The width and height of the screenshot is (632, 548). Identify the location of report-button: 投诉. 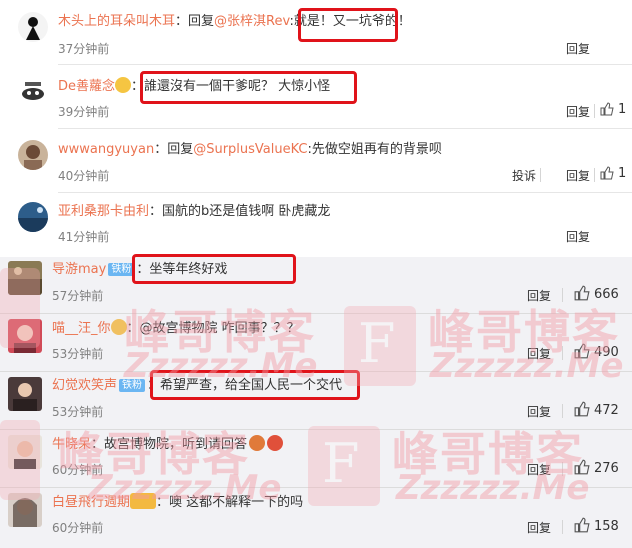
(524, 175).